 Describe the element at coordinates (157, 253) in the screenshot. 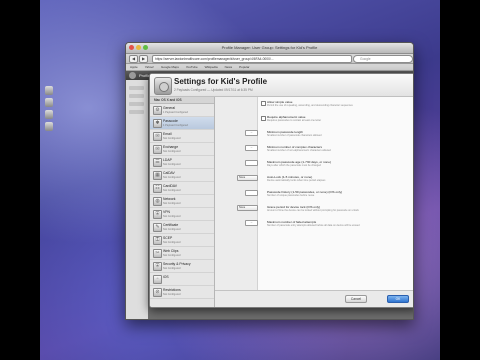

I see `payload-icon: ✂` at that location.